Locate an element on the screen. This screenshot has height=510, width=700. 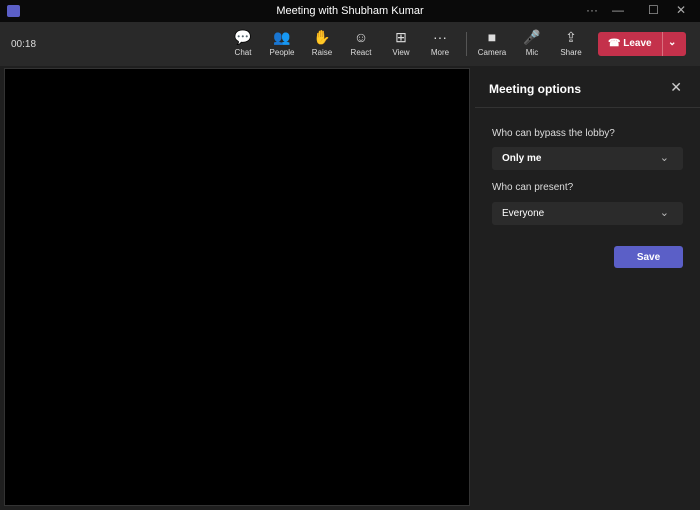
share-label: Share is located at coordinates (571, 52).